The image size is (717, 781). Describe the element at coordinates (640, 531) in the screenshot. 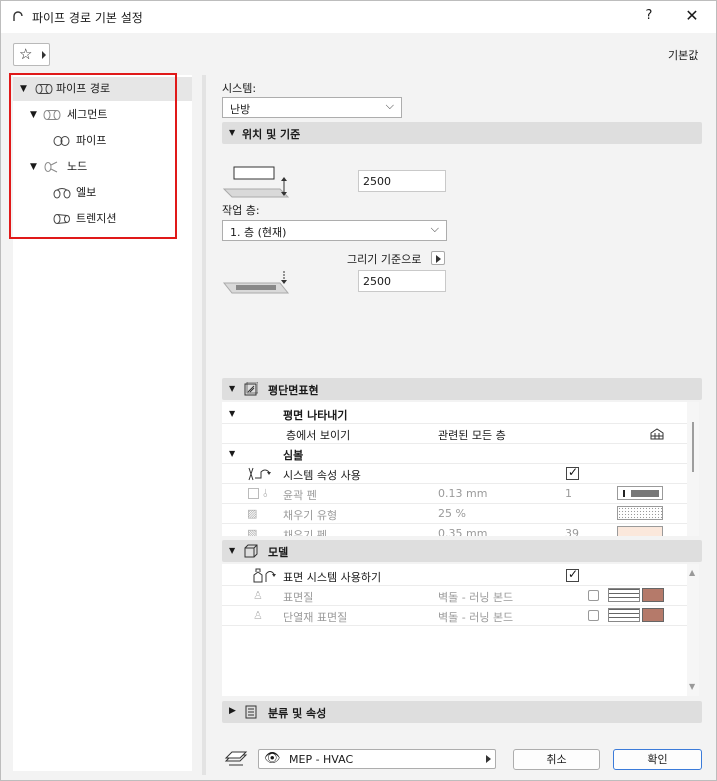

I see `fill-pen-swatch` at that location.